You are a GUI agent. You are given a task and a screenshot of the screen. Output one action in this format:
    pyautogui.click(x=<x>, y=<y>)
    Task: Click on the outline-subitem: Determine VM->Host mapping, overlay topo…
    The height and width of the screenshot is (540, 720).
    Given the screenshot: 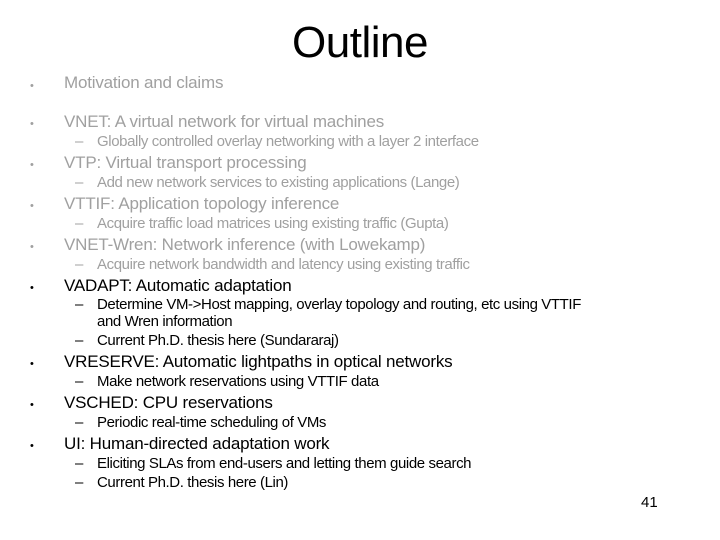 What is the action you would take?
    pyautogui.click(x=339, y=304)
    